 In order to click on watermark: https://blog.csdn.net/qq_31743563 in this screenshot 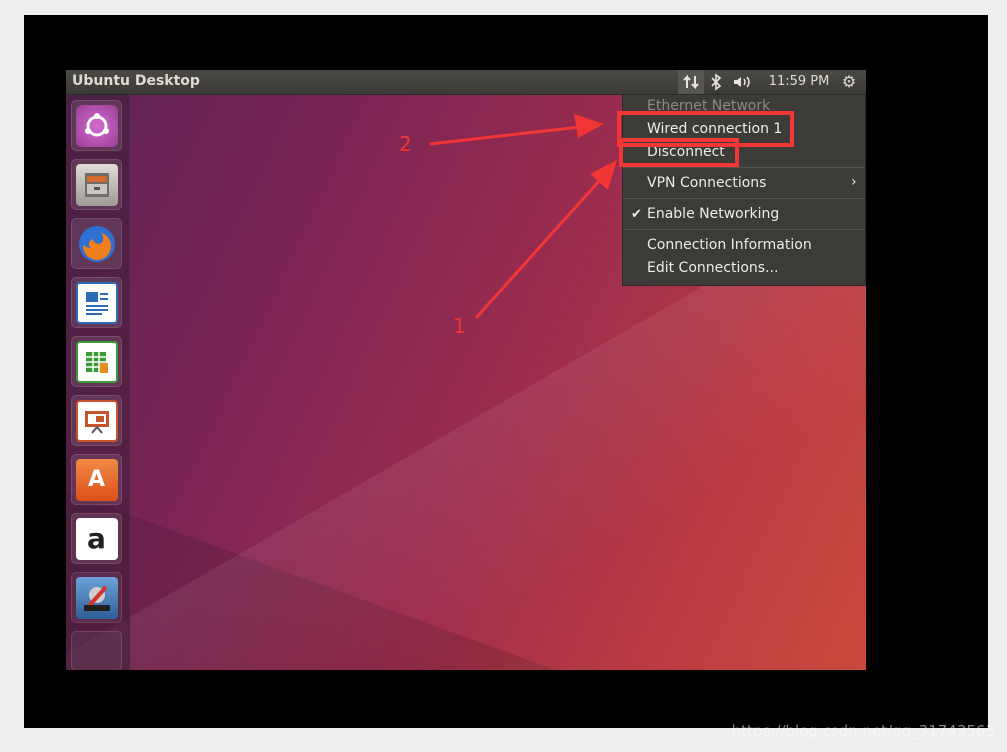, I will do `click(863, 731)`.